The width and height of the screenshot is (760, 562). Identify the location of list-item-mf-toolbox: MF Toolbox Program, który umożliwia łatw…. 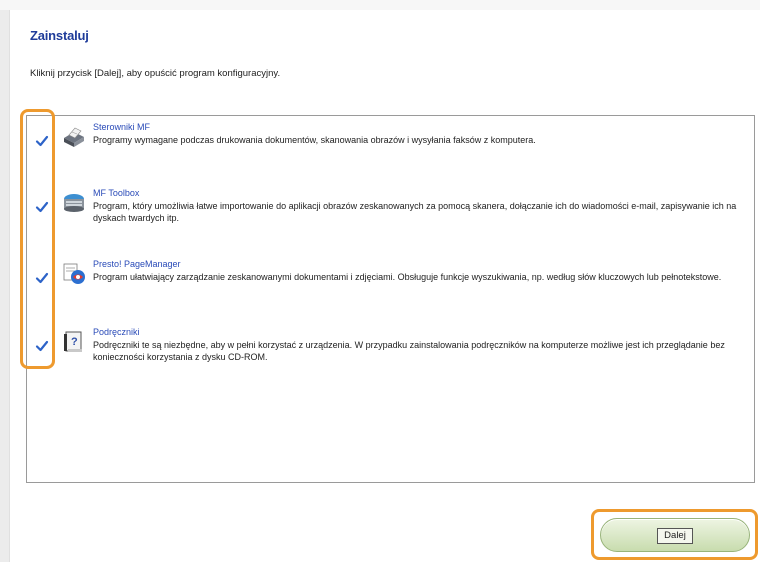
(391, 216).